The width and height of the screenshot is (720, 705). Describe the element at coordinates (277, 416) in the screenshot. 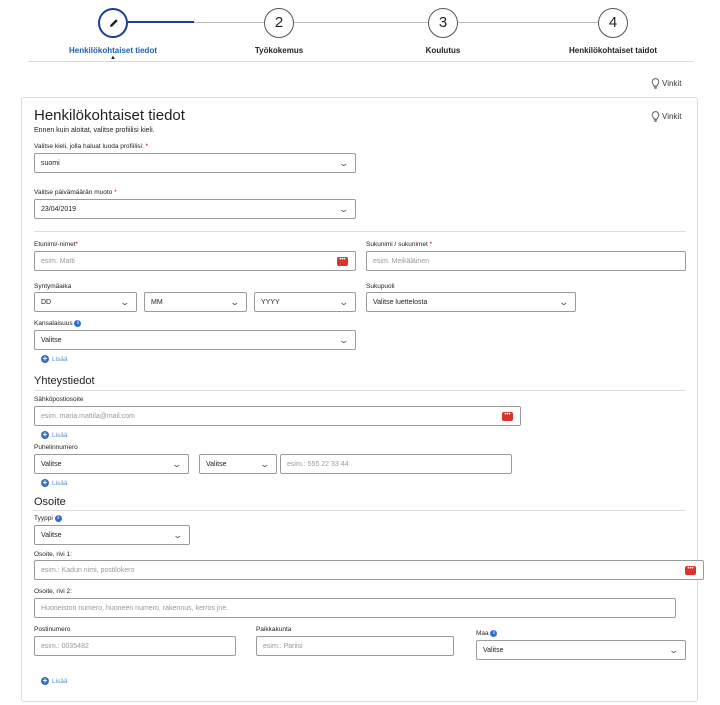

I see `email-input: esim. maria.mattila@mail.com •••` at that location.